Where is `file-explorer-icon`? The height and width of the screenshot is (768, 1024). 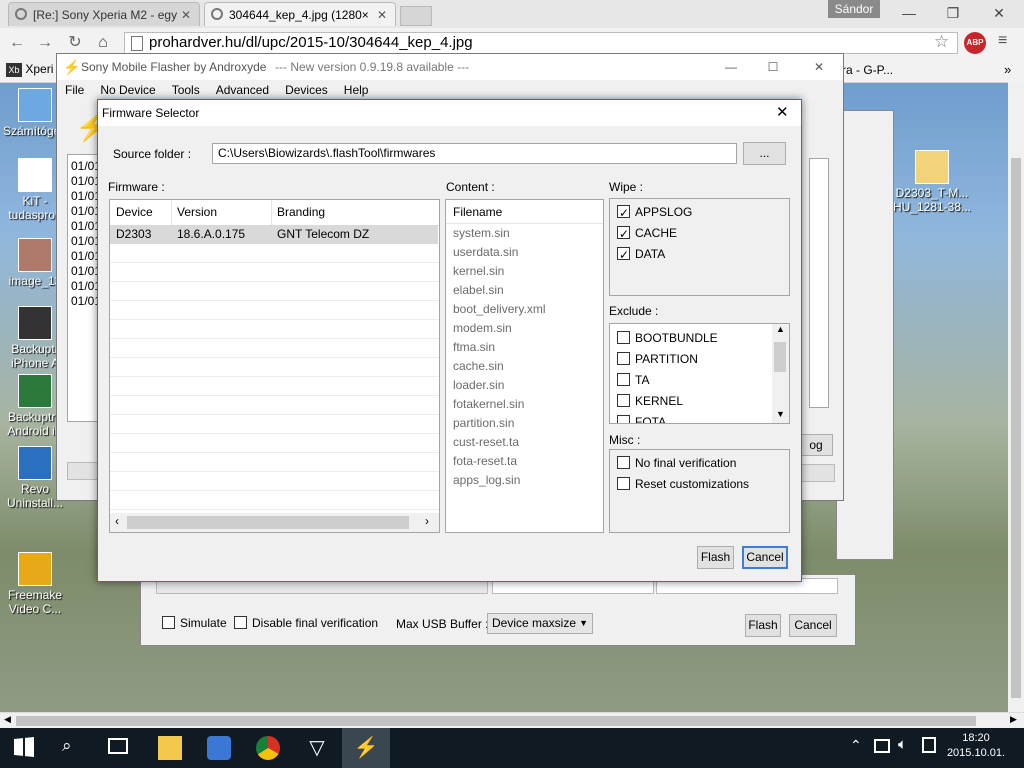 file-explorer-icon is located at coordinates (170, 748).